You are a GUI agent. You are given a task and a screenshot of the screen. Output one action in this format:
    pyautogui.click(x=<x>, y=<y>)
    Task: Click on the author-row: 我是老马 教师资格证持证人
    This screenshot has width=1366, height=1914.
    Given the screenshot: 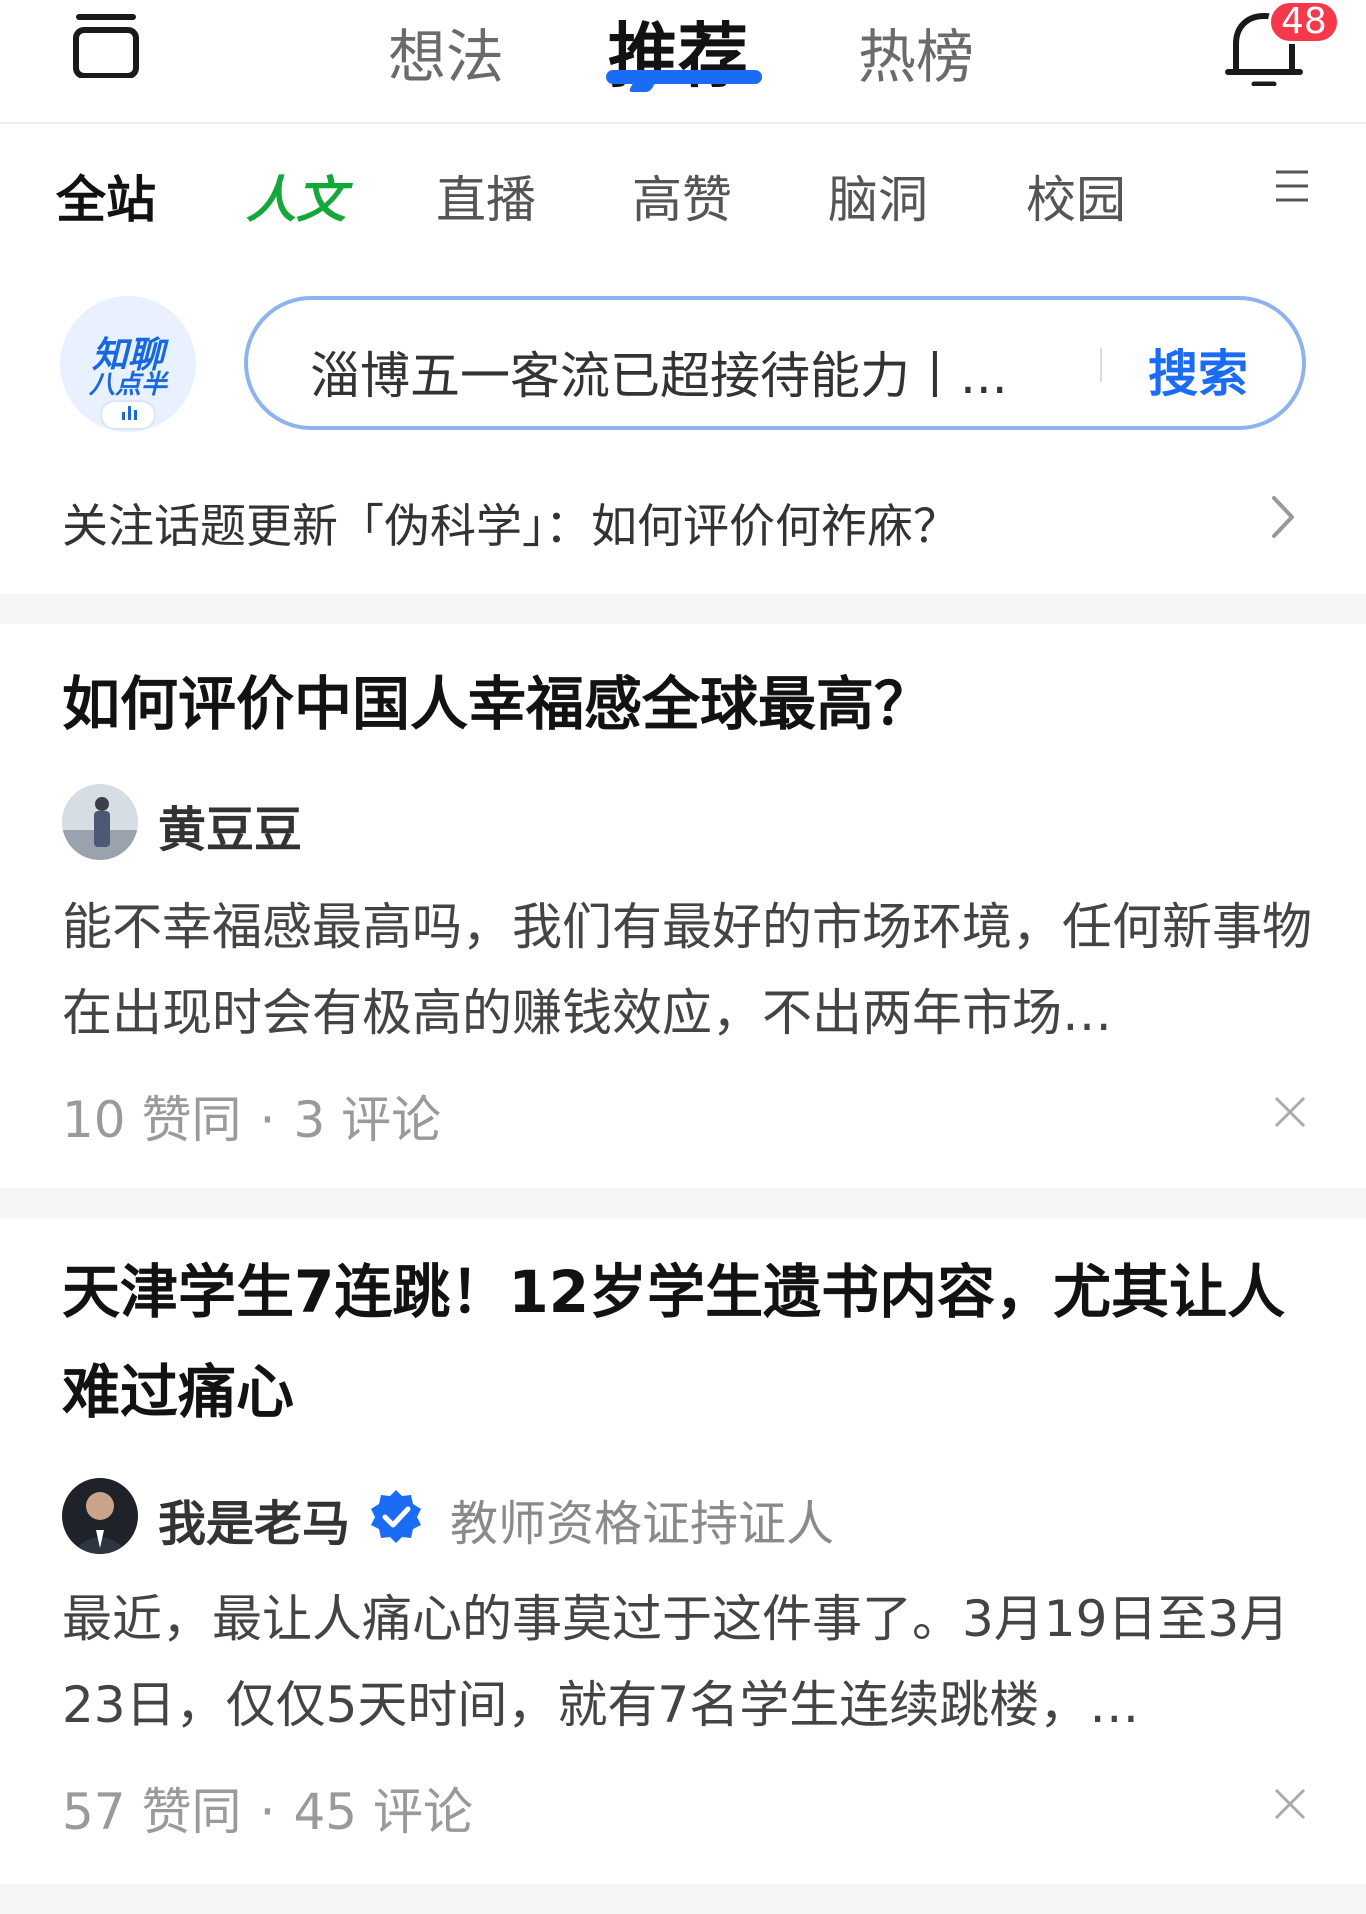 What is the action you would take?
    pyautogui.click(x=562, y=1516)
    